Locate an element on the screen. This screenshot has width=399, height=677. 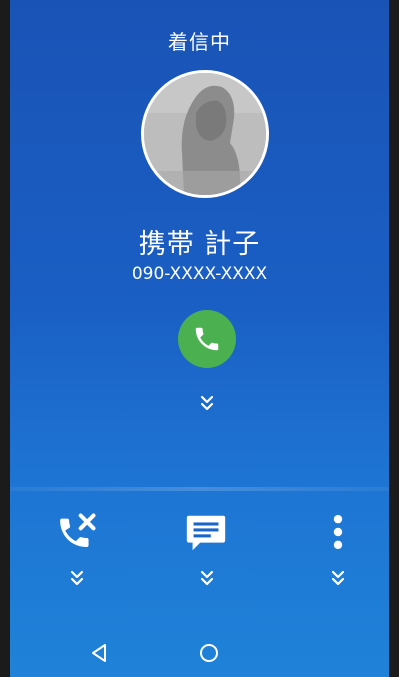
phone-icon is located at coordinates (207, 339).